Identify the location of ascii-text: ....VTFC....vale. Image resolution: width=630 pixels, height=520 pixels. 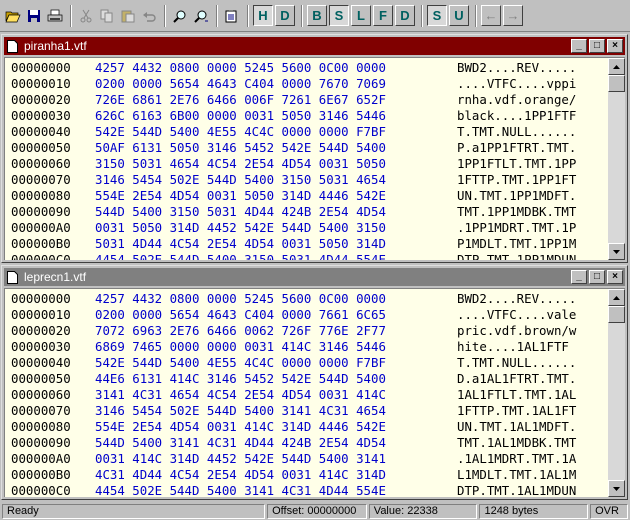
(516, 315).